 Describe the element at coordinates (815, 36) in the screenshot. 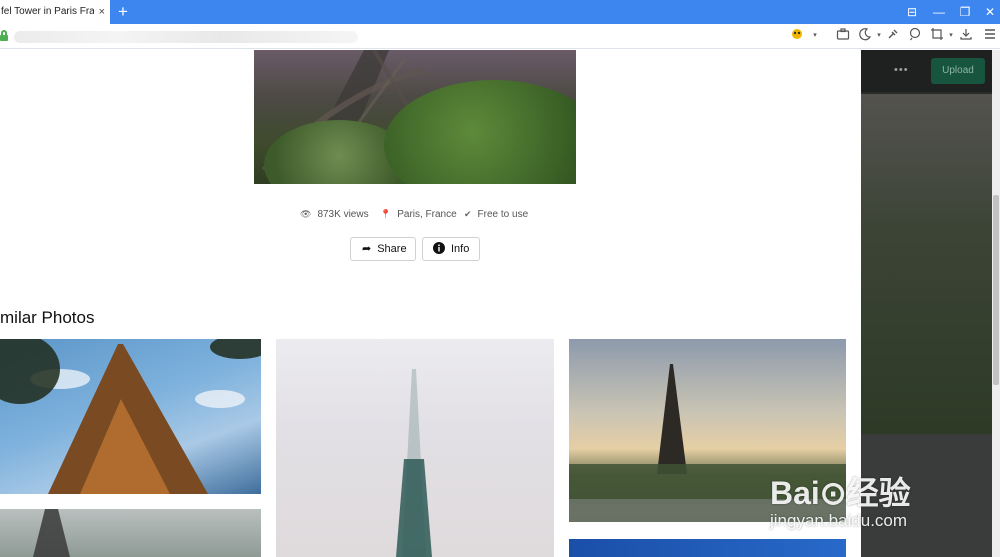

I see `extension-dropdown-icon: ▾` at that location.